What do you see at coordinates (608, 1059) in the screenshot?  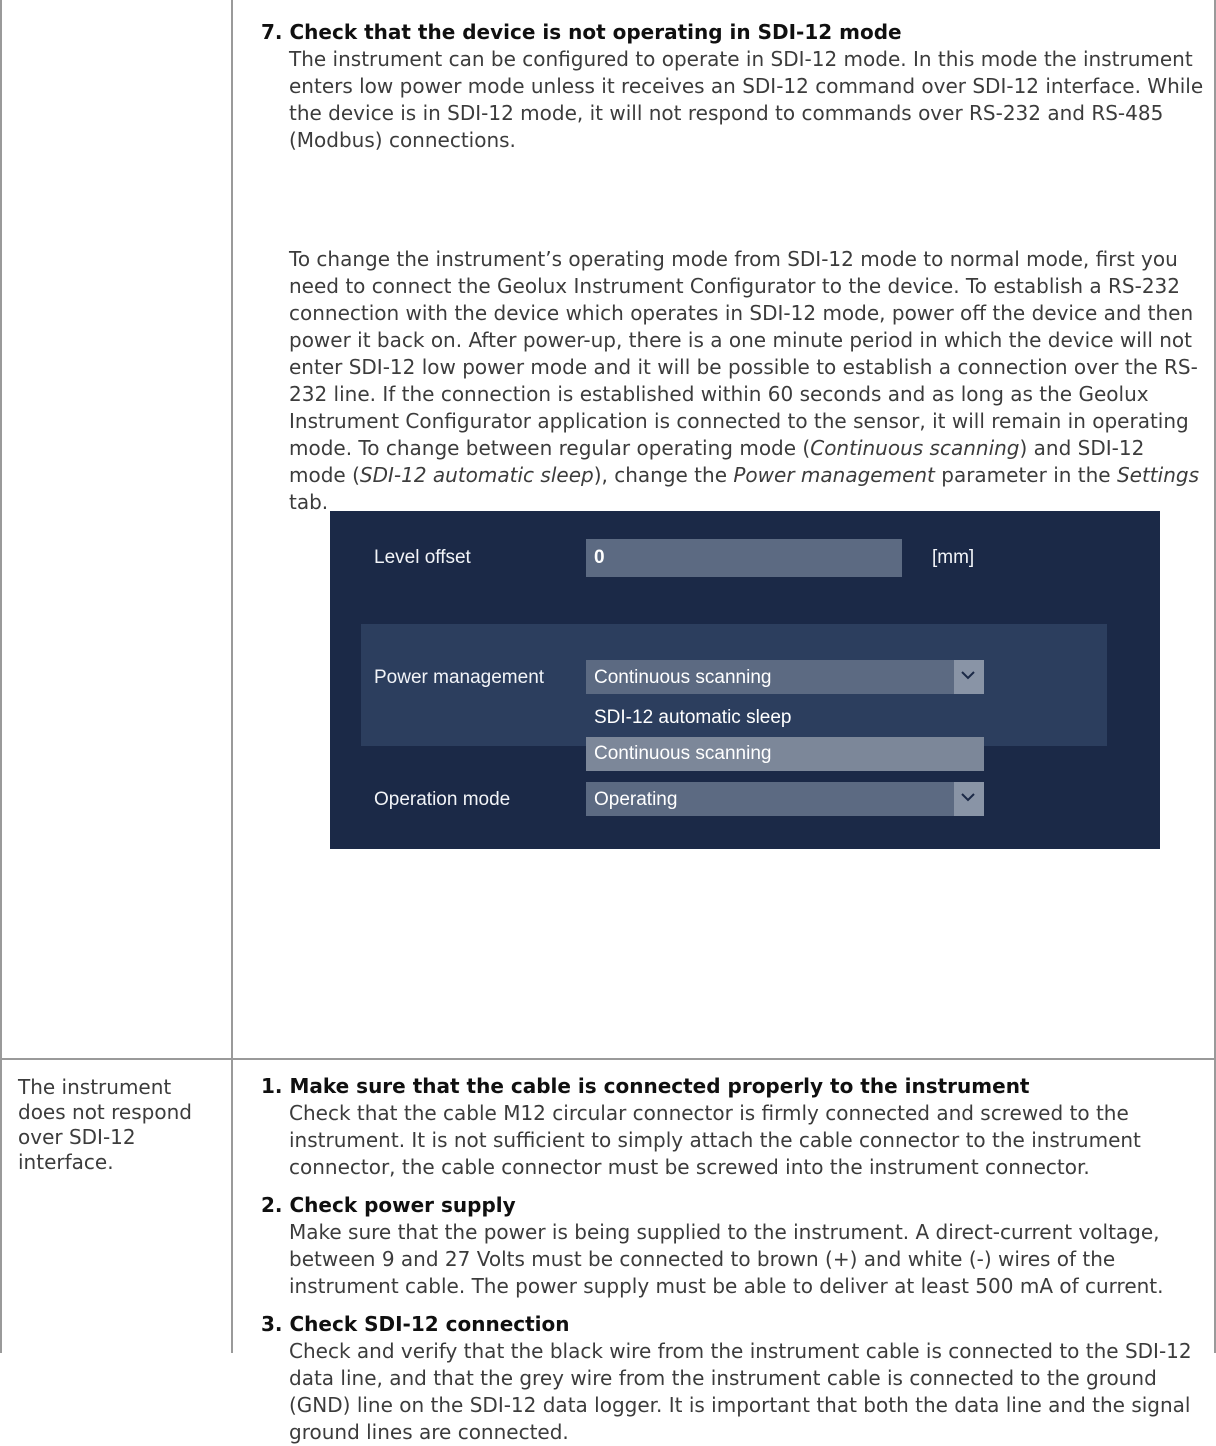 I see `table-row-divider` at bounding box center [608, 1059].